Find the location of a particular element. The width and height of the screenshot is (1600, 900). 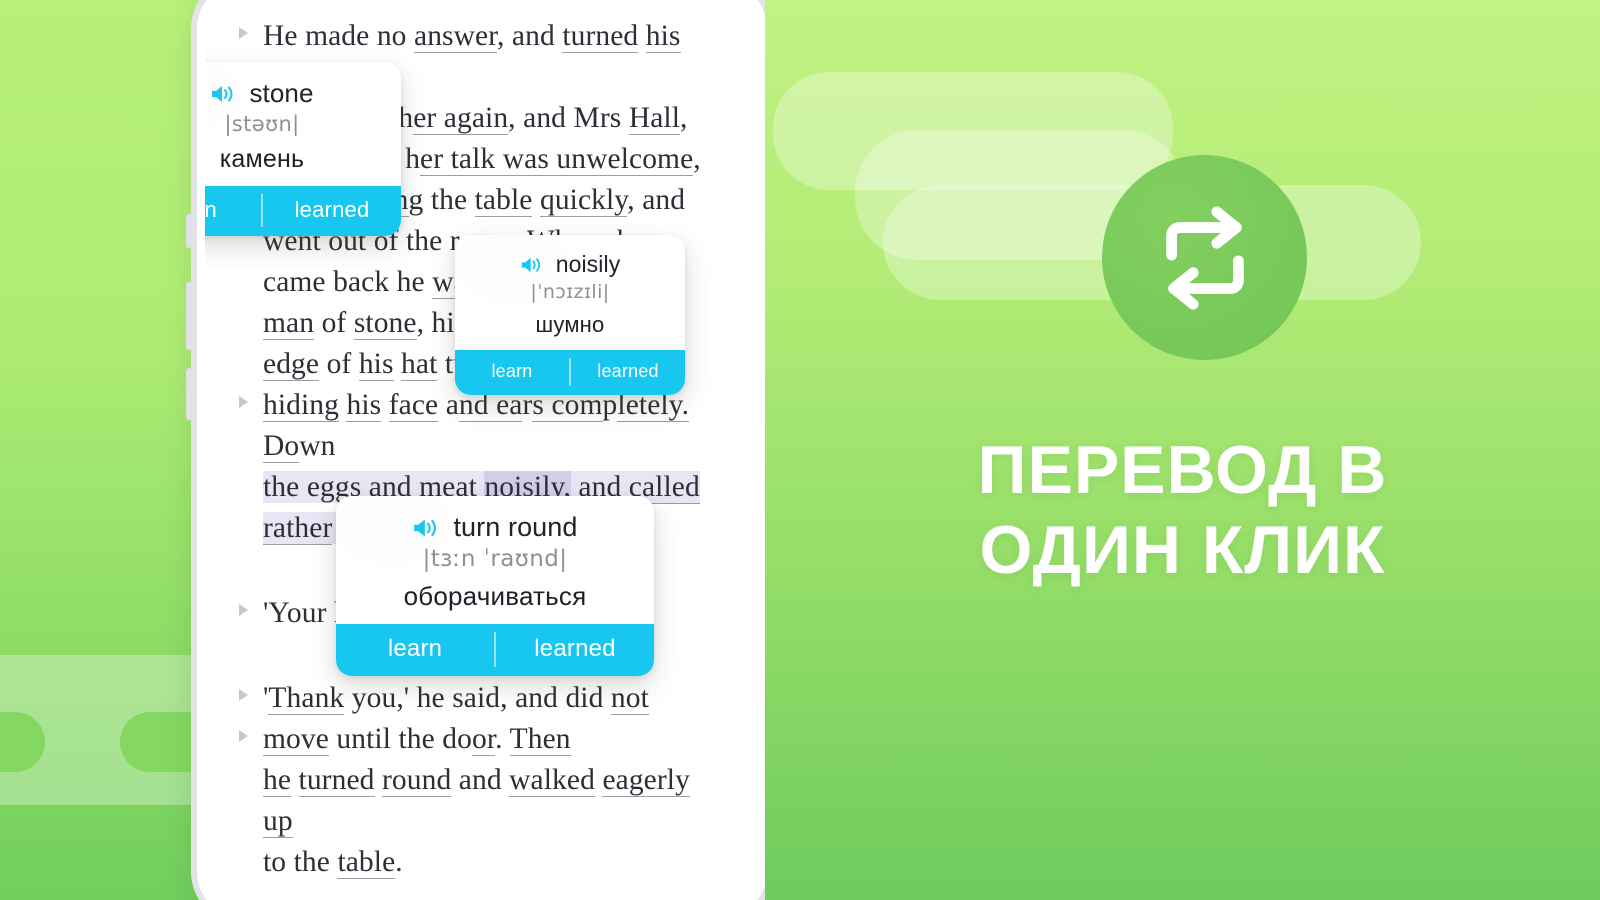

popup-translation: оборачиваться is located at coordinates (495, 596).